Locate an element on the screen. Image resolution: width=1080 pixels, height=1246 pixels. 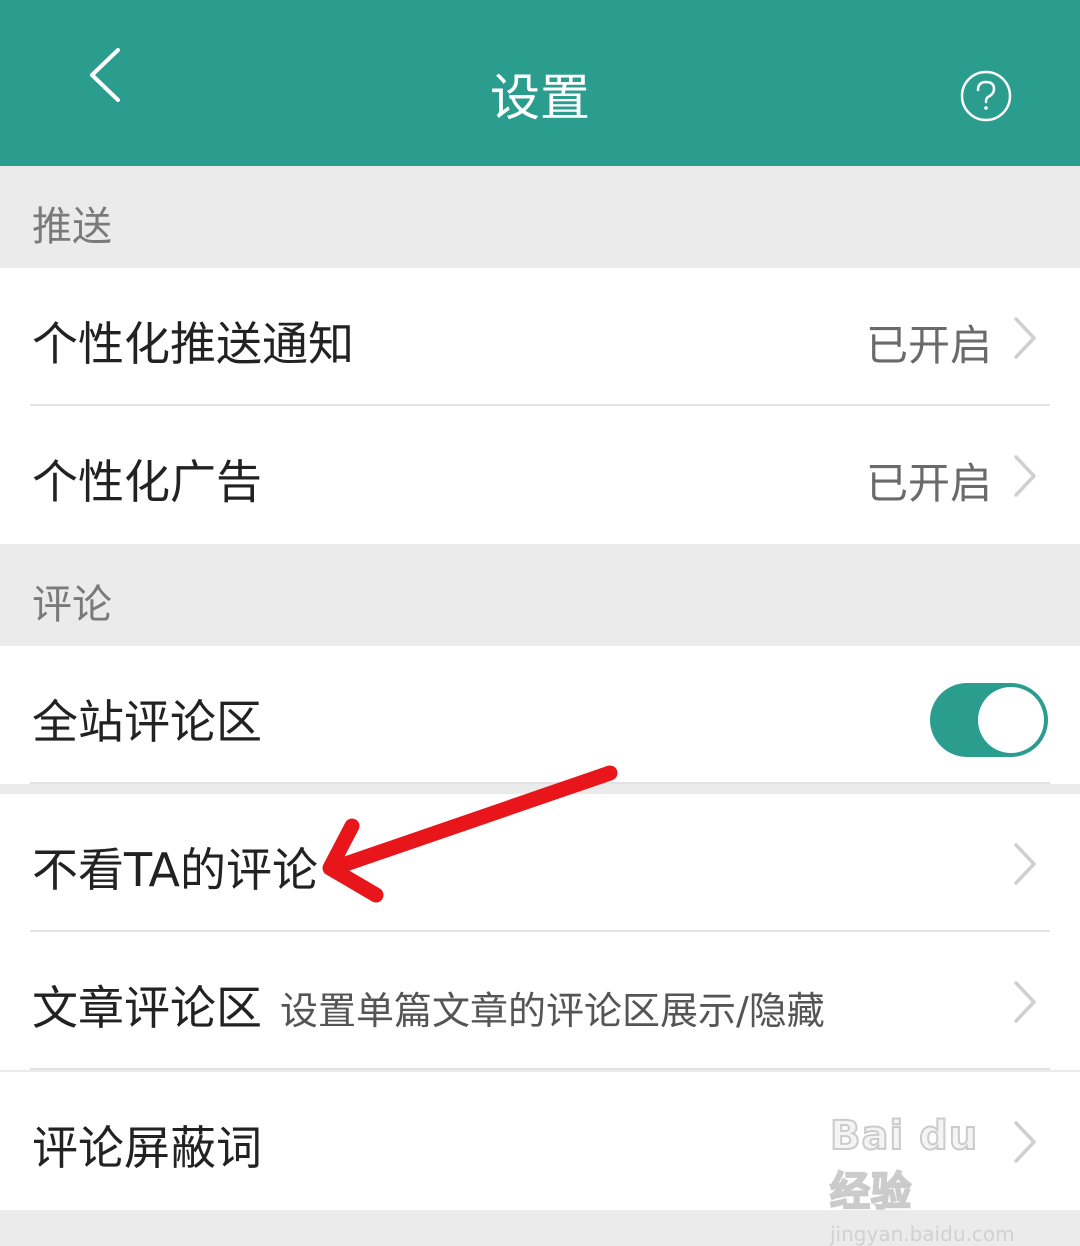
section-title-comments: 评论 is located at coordinates (72, 605).